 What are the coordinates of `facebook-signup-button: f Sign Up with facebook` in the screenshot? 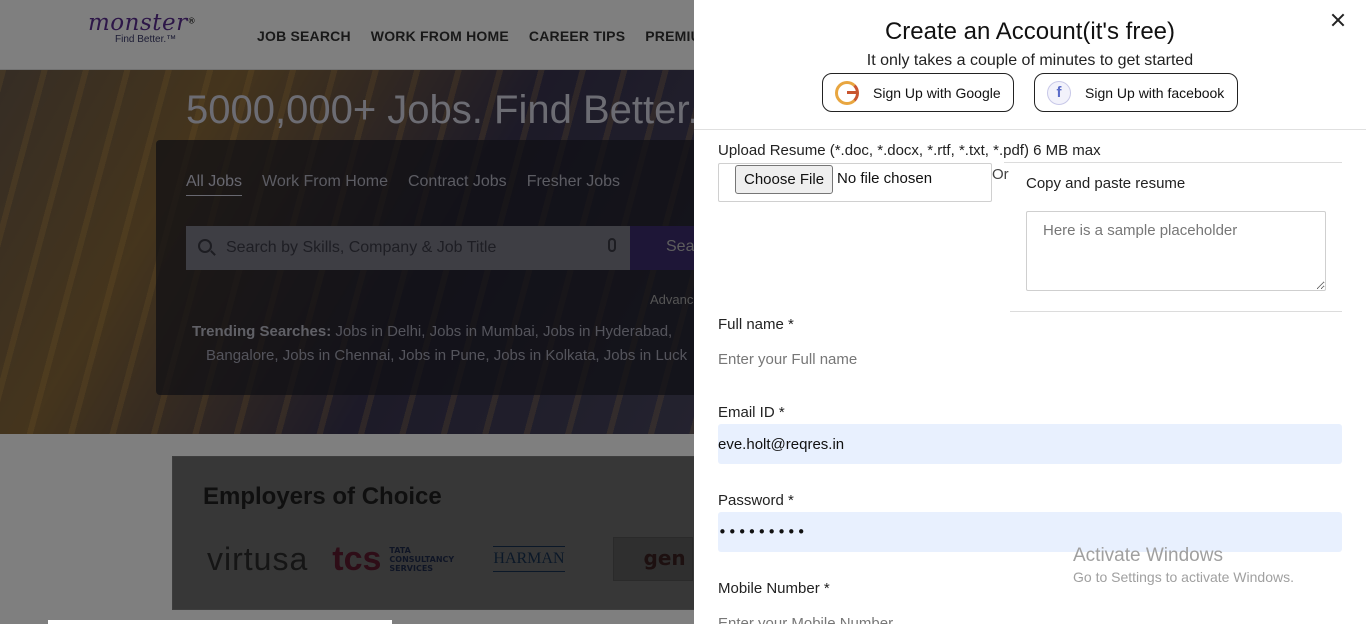 It's located at (1136, 92).